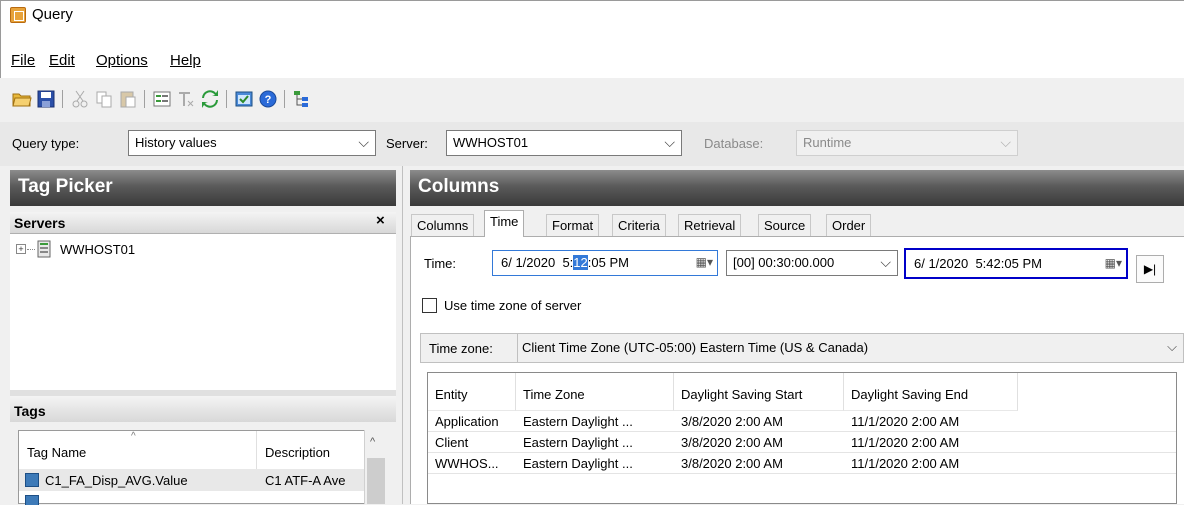 The image size is (1184, 505). Describe the element at coordinates (80, 99) in the screenshot. I see `cut-icon` at that location.